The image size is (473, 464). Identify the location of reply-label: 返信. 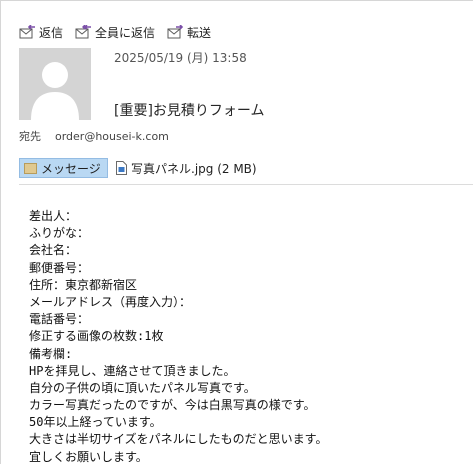
(51, 32).